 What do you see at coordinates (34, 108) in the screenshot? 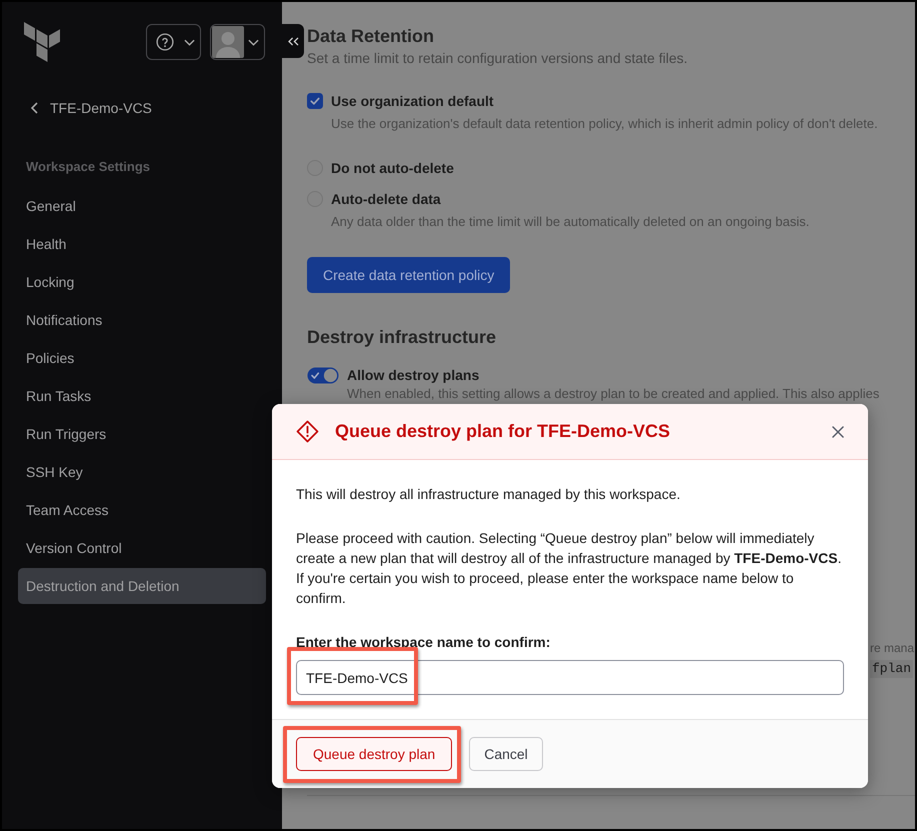
I see `chevron-left-icon` at bounding box center [34, 108].